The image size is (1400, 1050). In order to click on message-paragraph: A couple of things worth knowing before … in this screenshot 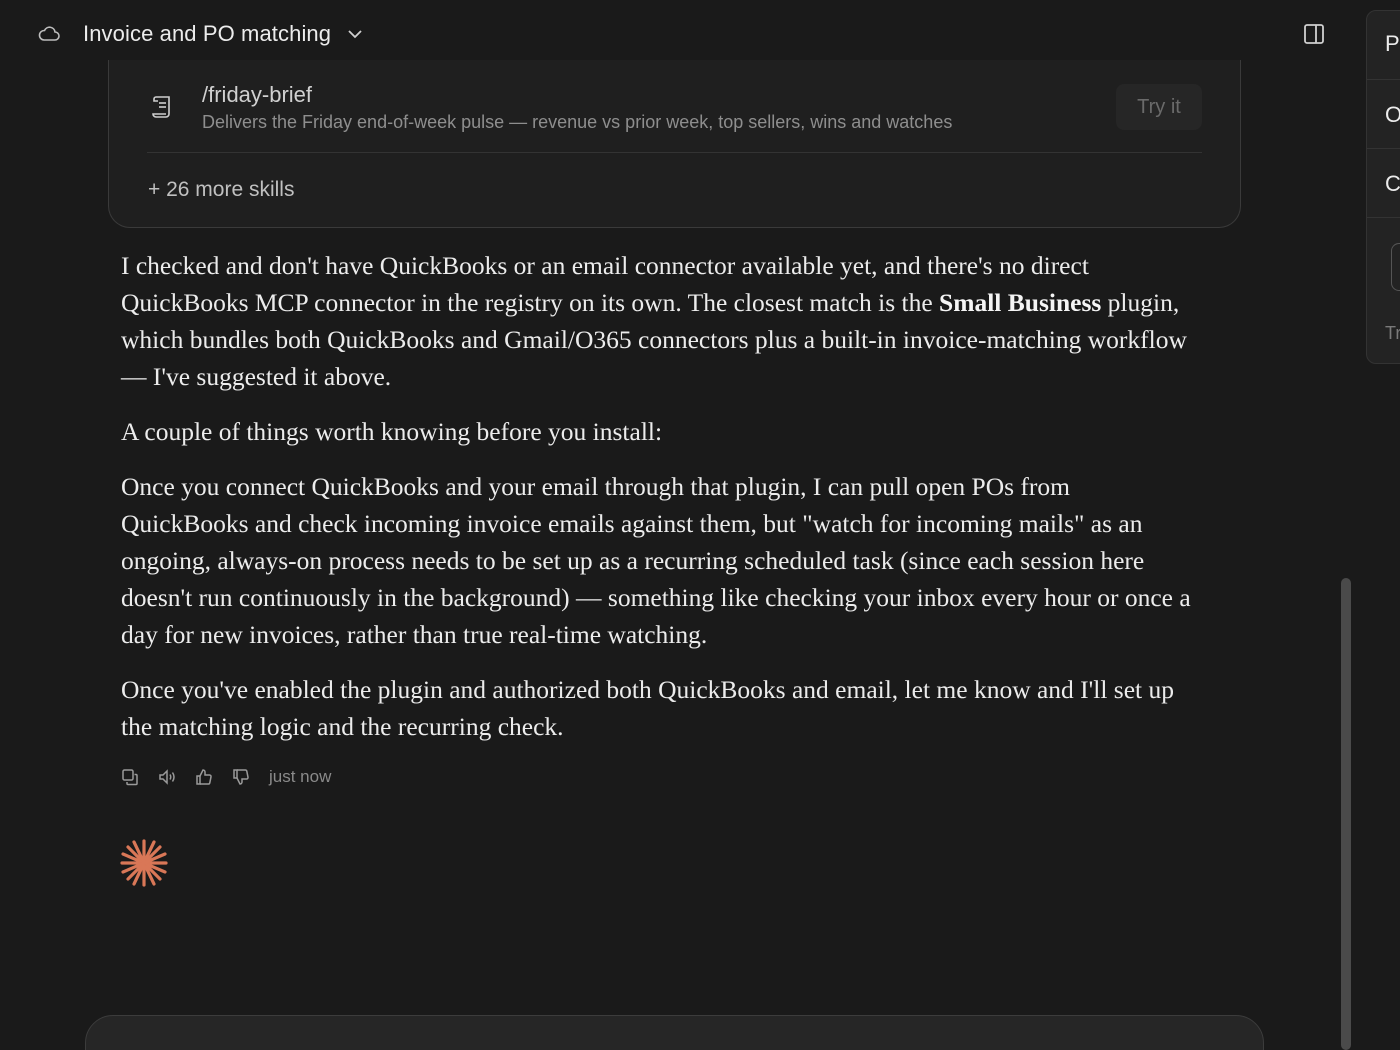, I will do `click(392, 431)`.